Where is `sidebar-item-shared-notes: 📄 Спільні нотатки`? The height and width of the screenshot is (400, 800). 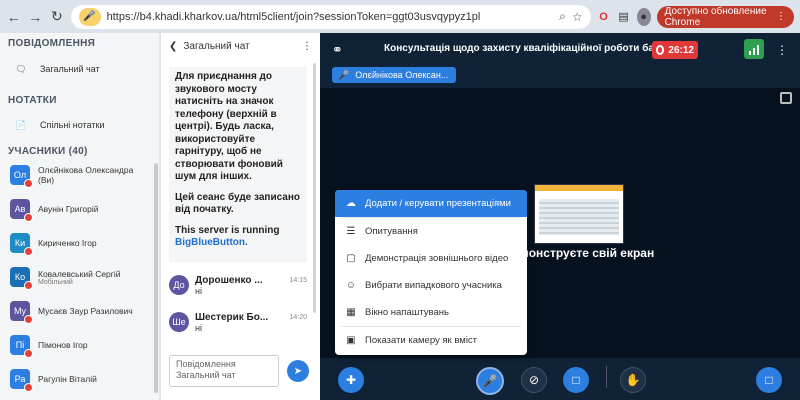
sidebar-item-shared-notes: 📄 Спільні нотатки is located at coordinates (58, 125).